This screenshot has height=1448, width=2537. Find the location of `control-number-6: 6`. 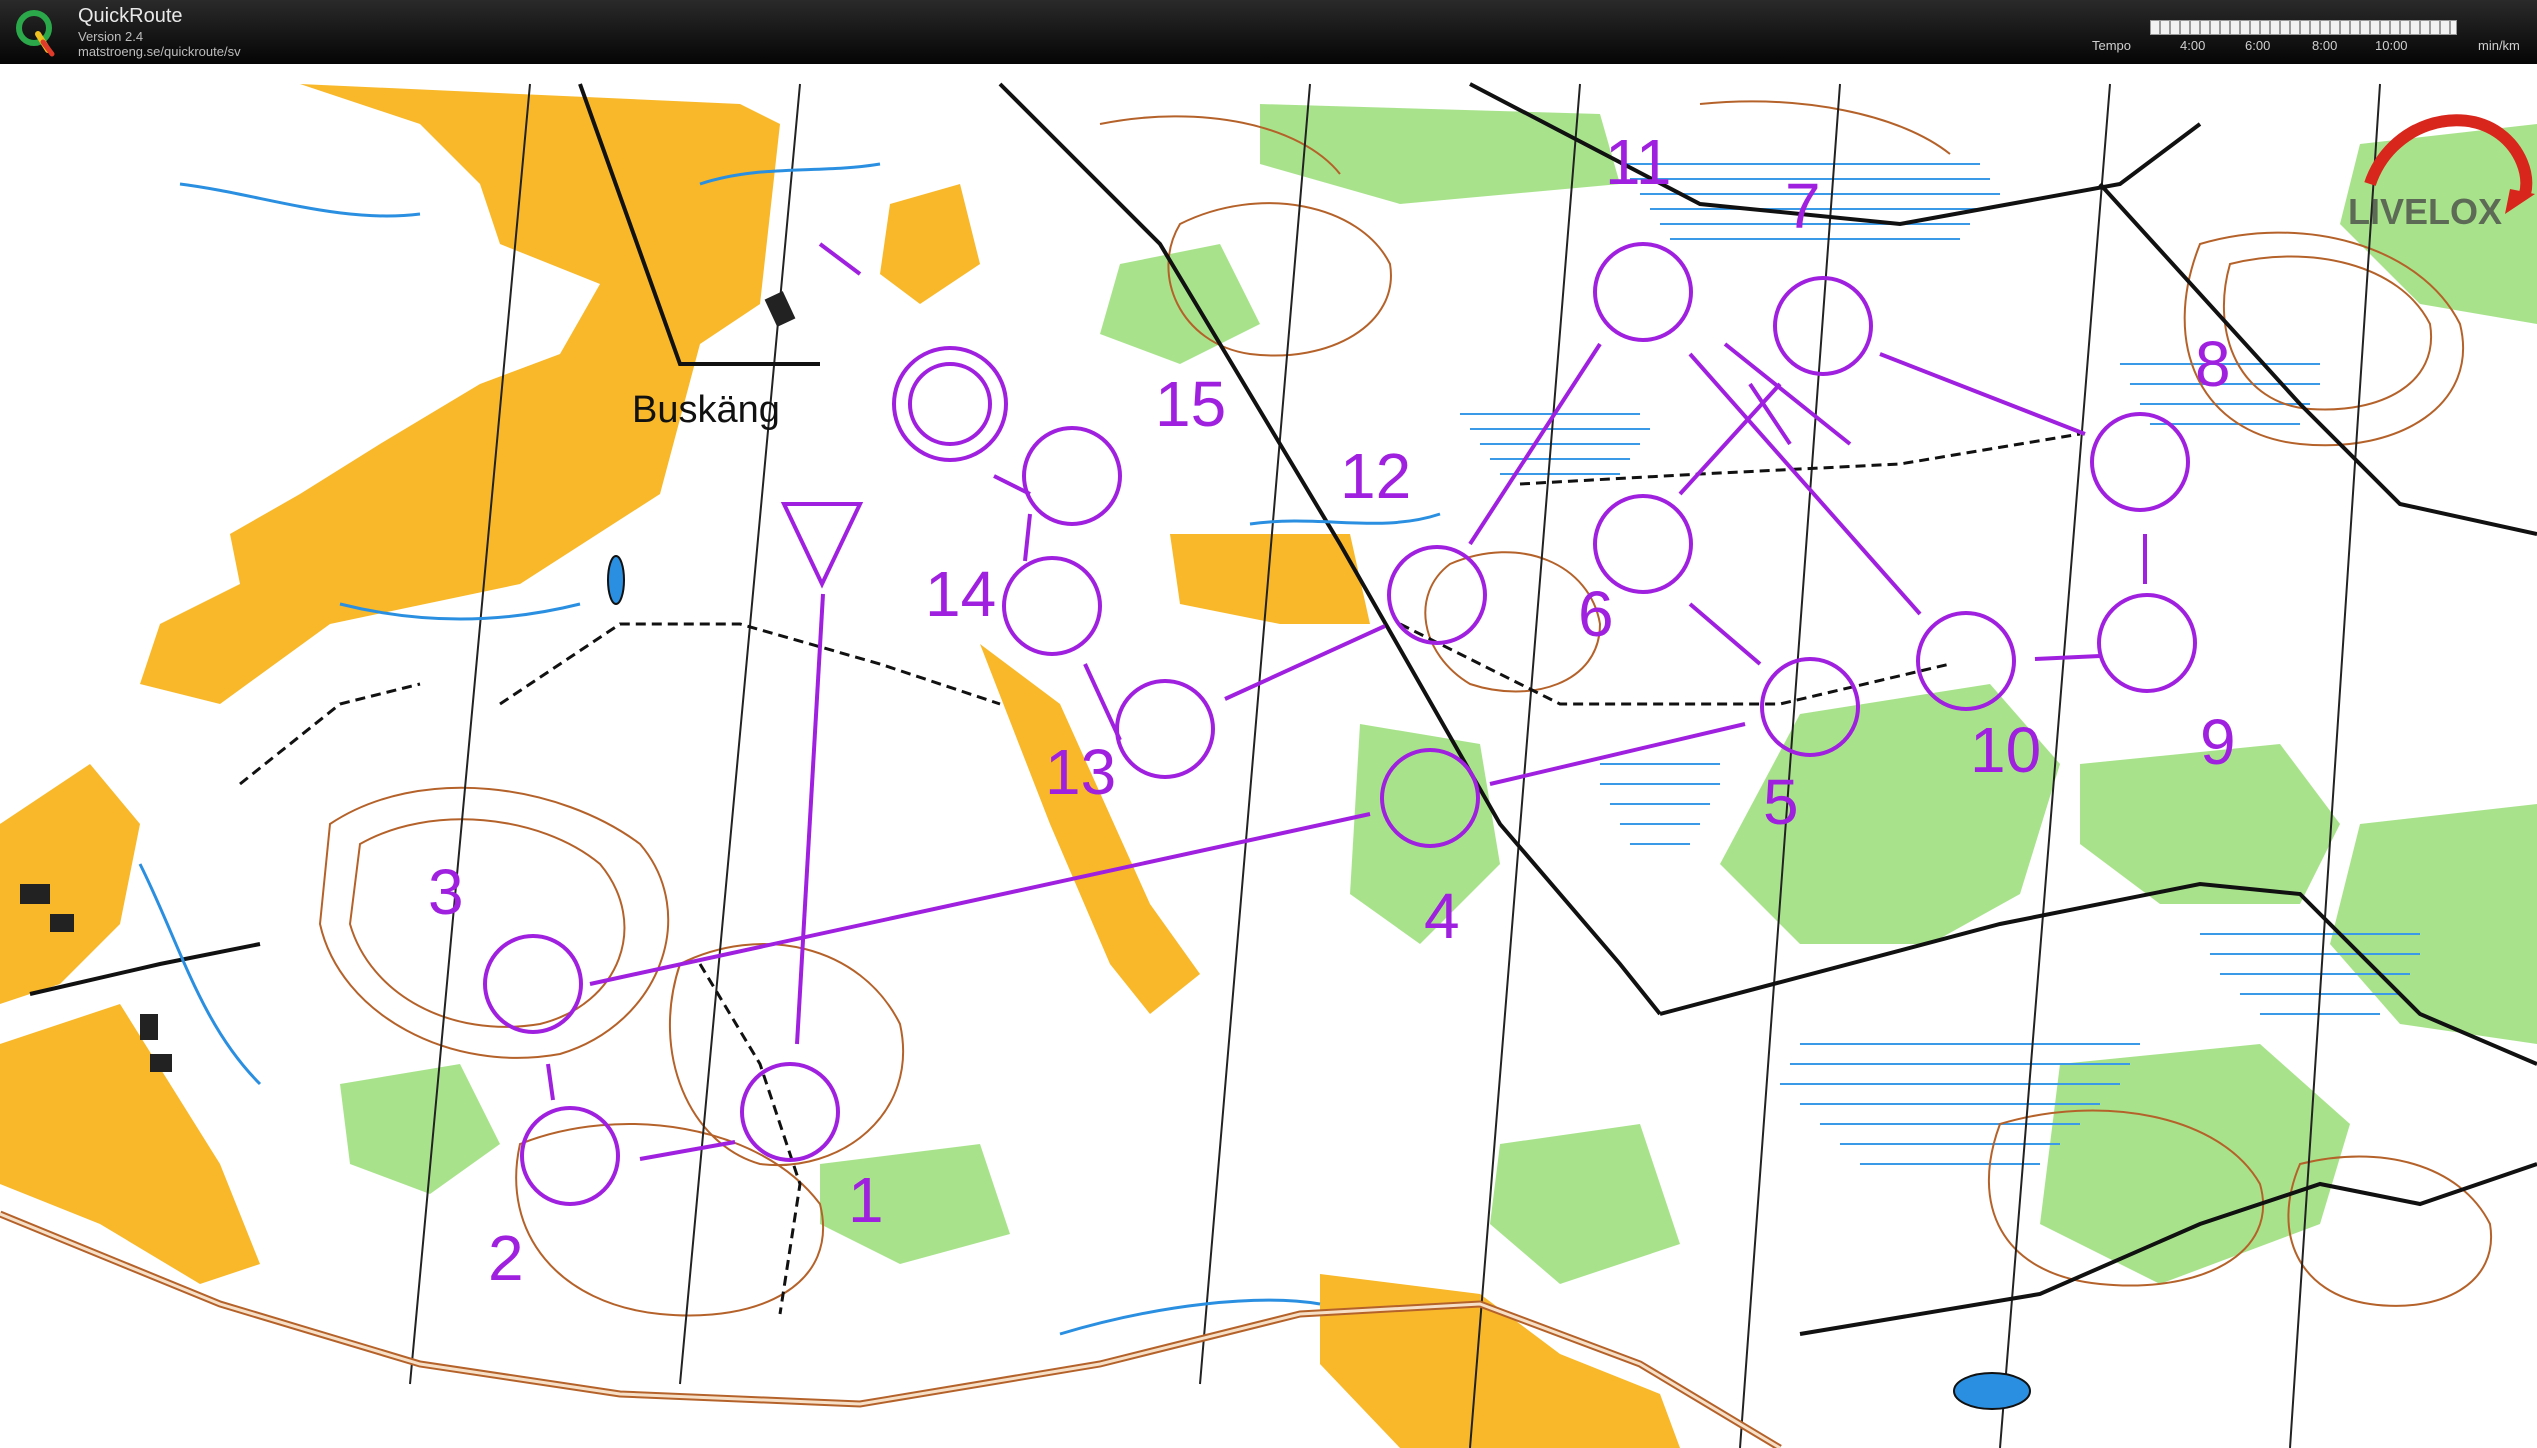

control-number-6: 6 is located at coordinates (1596, 614).